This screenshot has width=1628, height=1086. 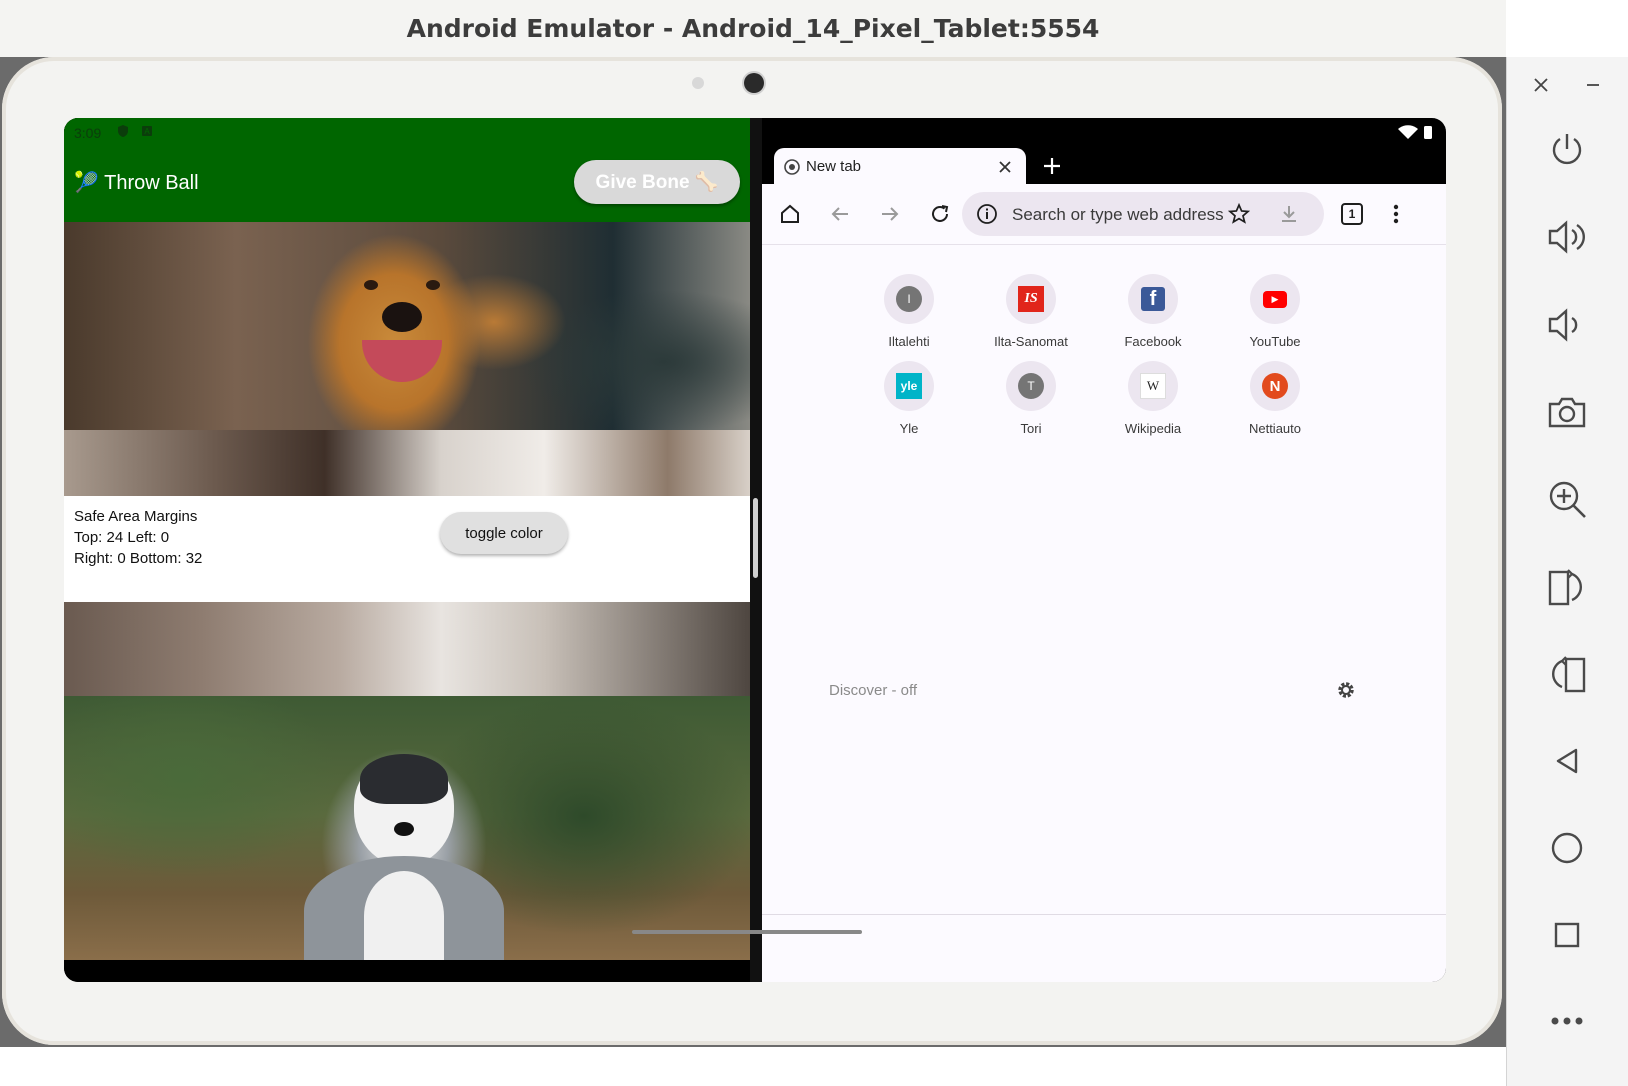 I want to click on volume-down-icon, so click(x=1563, y=325).